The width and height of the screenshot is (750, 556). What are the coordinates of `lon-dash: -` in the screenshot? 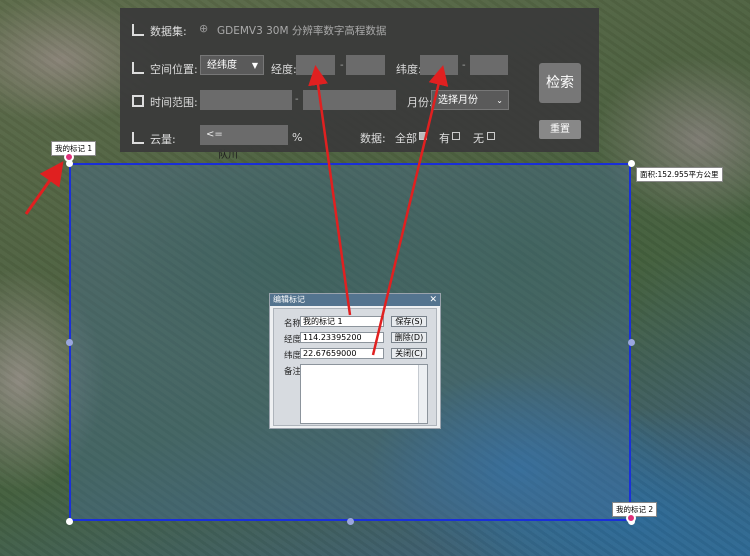 It's located at (342, 65).